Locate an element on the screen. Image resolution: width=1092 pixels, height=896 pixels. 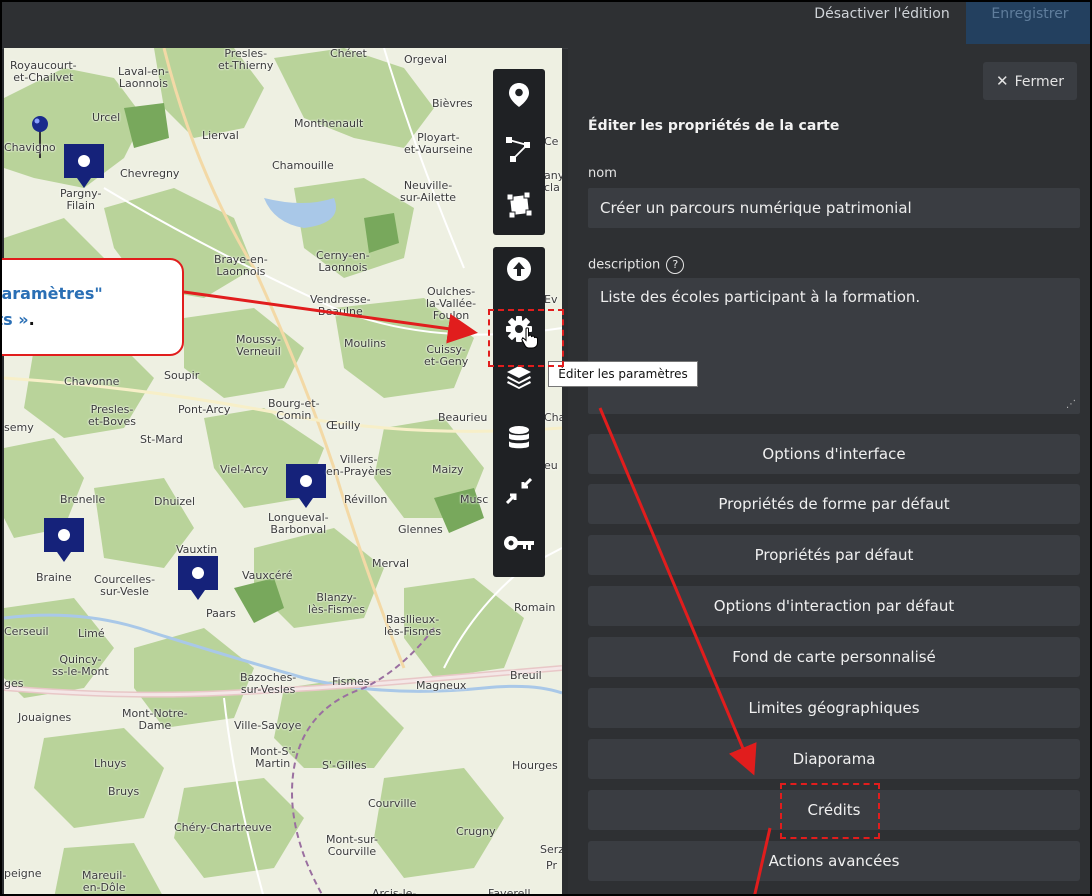
place-label: Chéry-Chartreuve is located at coordinates (223, 827).